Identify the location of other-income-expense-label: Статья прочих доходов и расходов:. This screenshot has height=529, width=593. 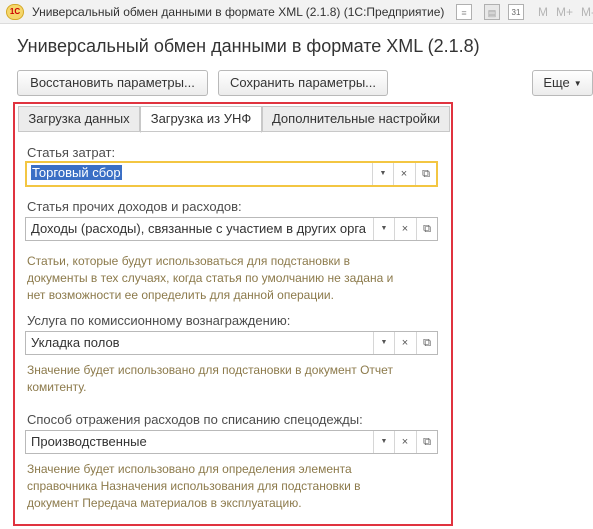
(134, 206).